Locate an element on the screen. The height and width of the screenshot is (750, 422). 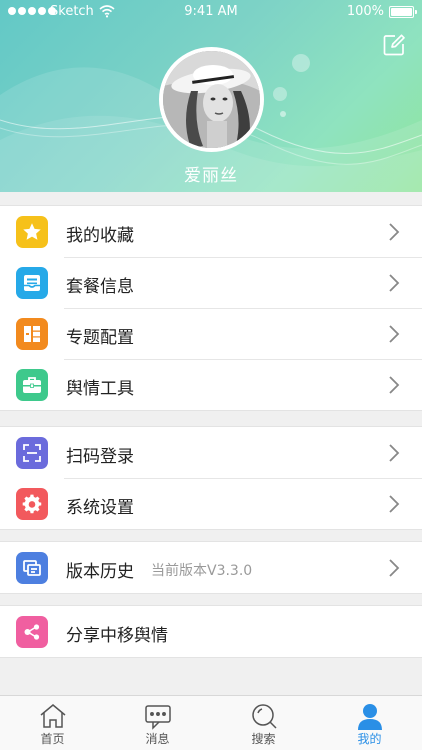
home-icon is located at coordinates (53, 716).